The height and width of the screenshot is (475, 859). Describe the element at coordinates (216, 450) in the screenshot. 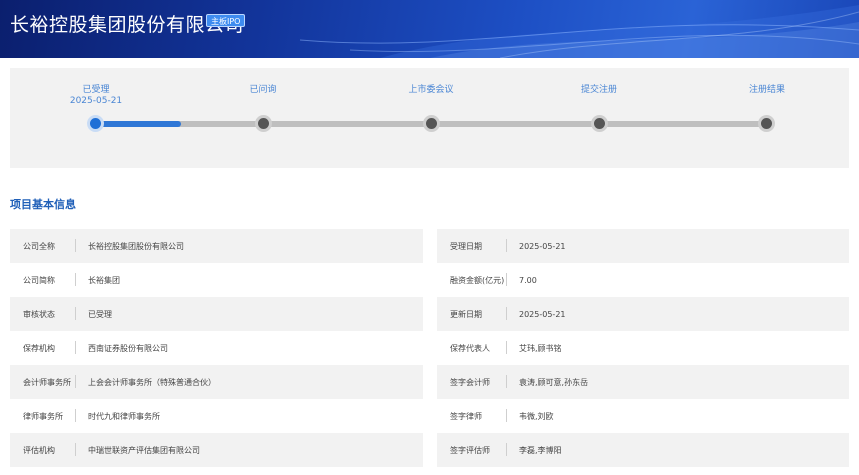

I see `info-row-left: 评估机构 中瑞世联资产评估集团有限公司` at that location.